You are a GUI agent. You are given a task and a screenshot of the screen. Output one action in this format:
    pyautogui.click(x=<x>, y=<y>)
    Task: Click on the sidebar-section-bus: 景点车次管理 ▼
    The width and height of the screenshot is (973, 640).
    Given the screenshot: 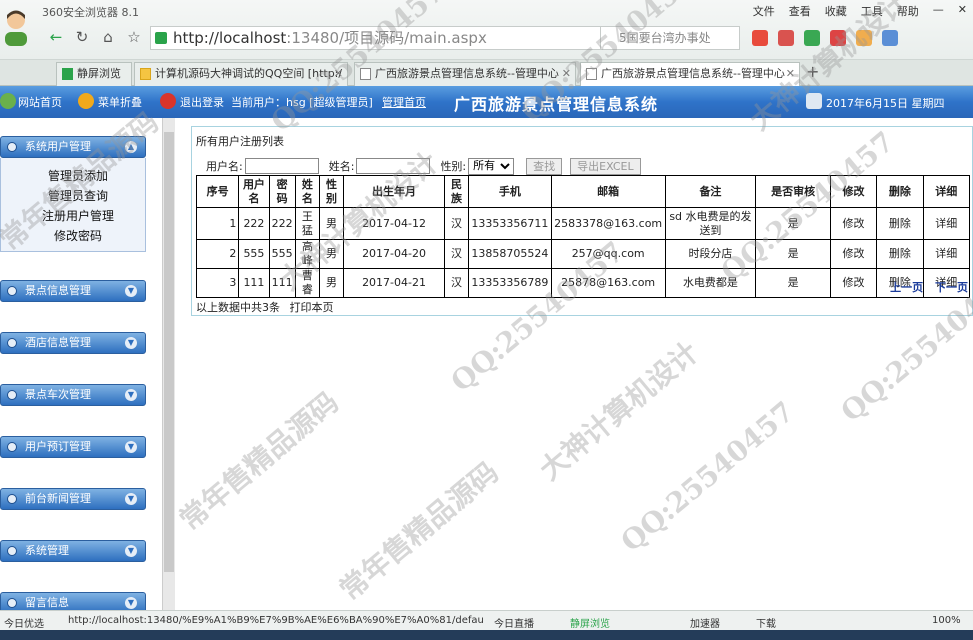 What is the action you would take?
    pyautogui.click(x=73, y=395)
    